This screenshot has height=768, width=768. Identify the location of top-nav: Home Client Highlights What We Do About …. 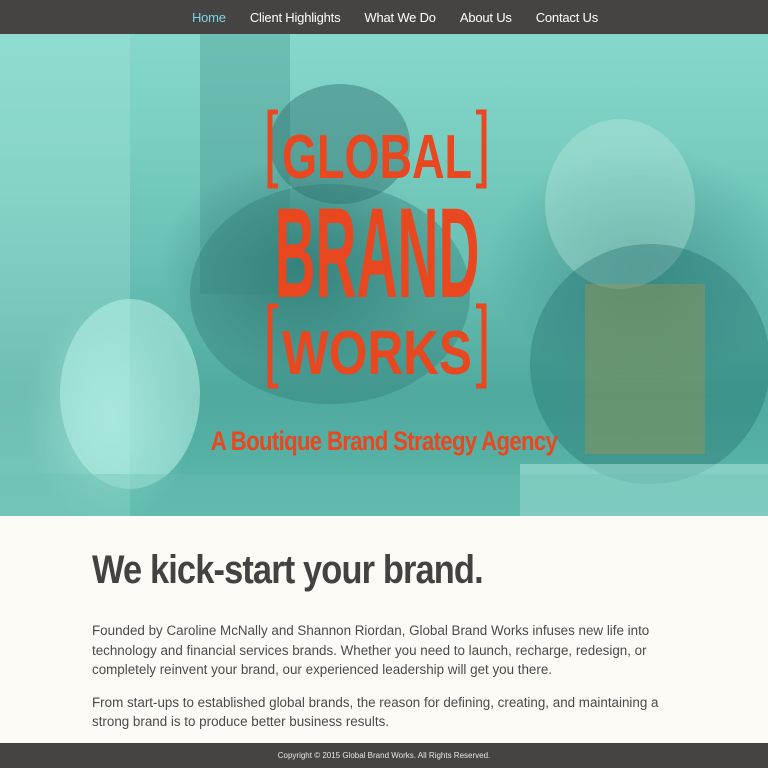
(384, 17).